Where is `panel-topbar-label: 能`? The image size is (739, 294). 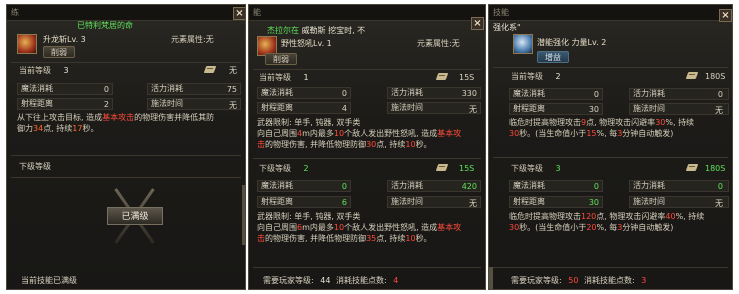
panel-topbar-label: 能 is located at coordinates (257, 12).